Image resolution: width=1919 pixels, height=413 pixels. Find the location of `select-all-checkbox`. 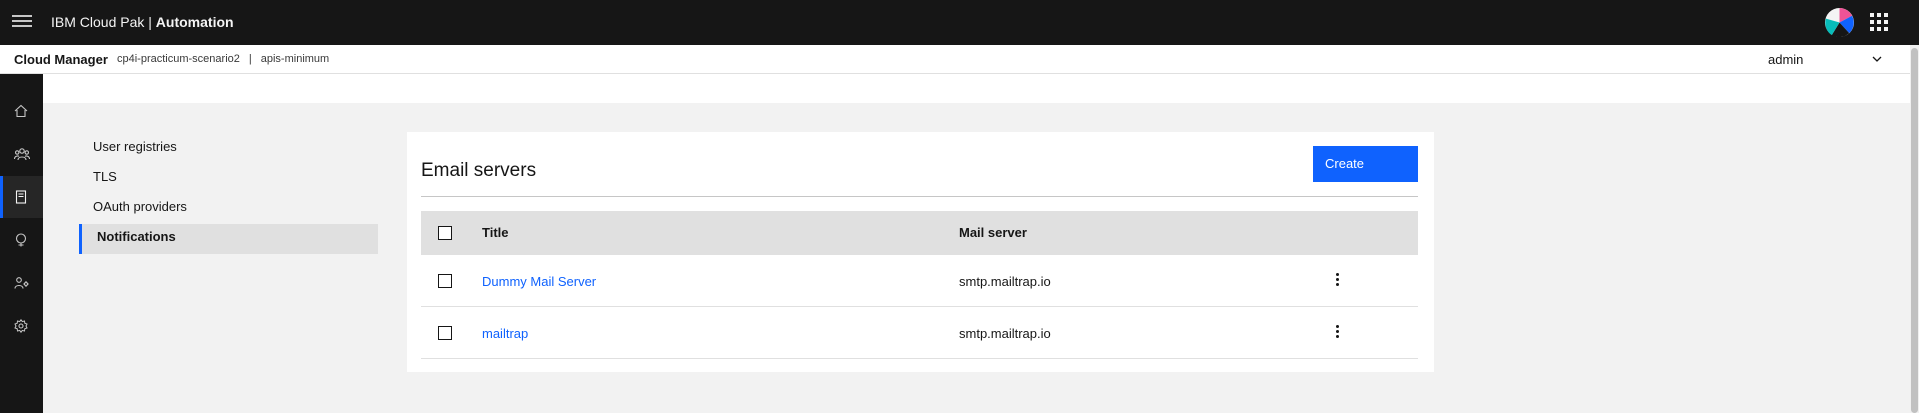

select-all-checkbox is located at coordinates (445, 233).